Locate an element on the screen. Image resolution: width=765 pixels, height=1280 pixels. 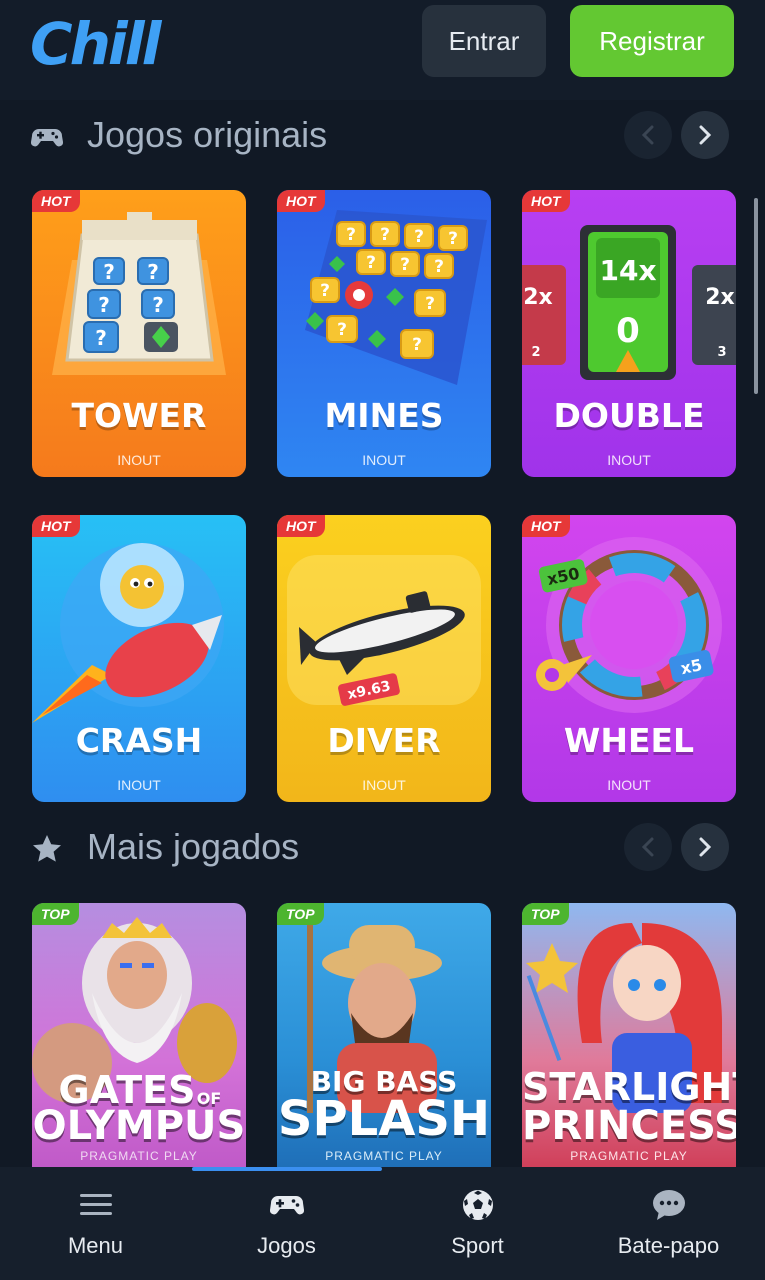
game-card-tower: ?? ?? ? HOT TOWER INOUT is located at coordinates (139, 333).